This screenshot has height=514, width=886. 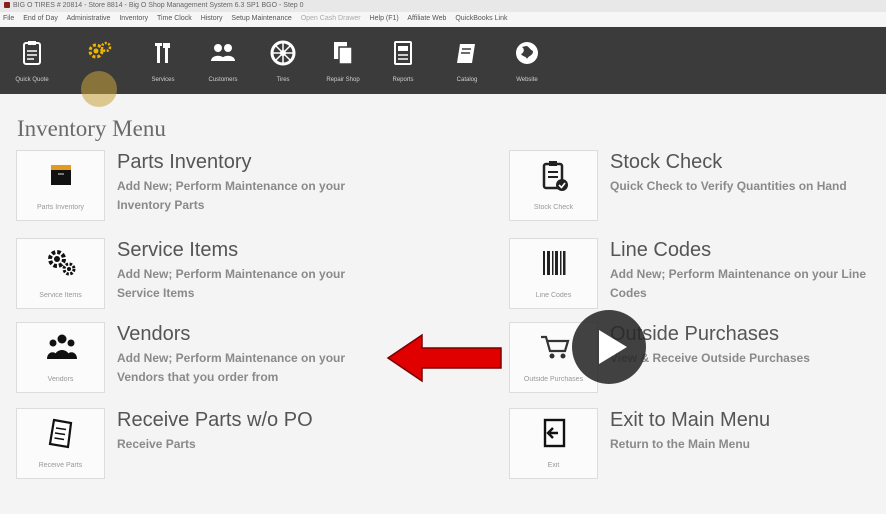 What do you see at coordinates (403, 53) in the screenshot?
I see `report-icon` at bounding box center [403, 53].